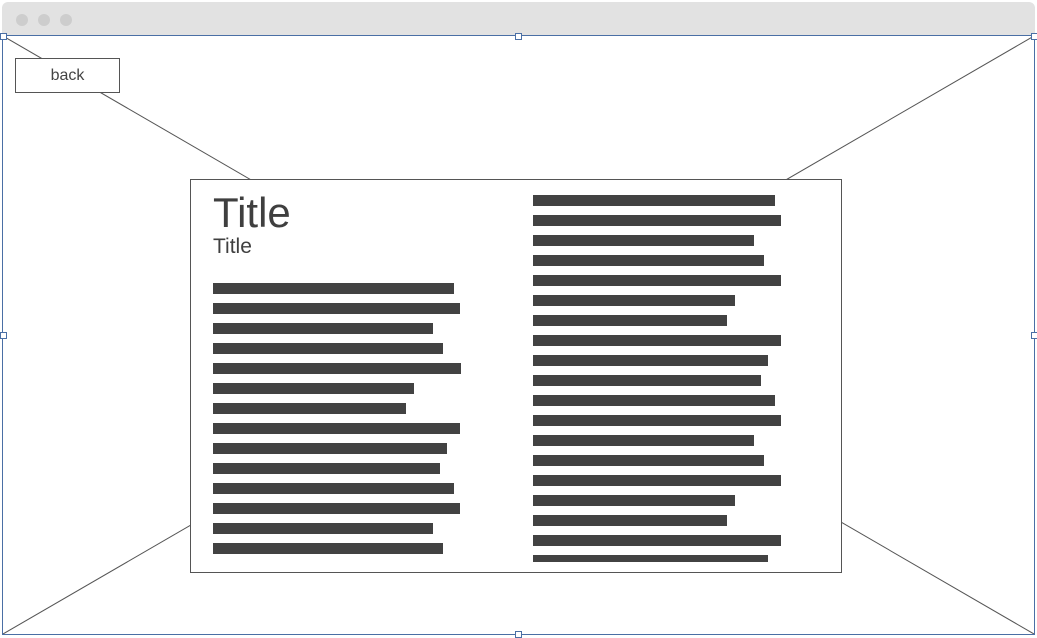  Describe the element at coordinates (518, 36) in the screenshot. I see `resize-handle-top` at that location.